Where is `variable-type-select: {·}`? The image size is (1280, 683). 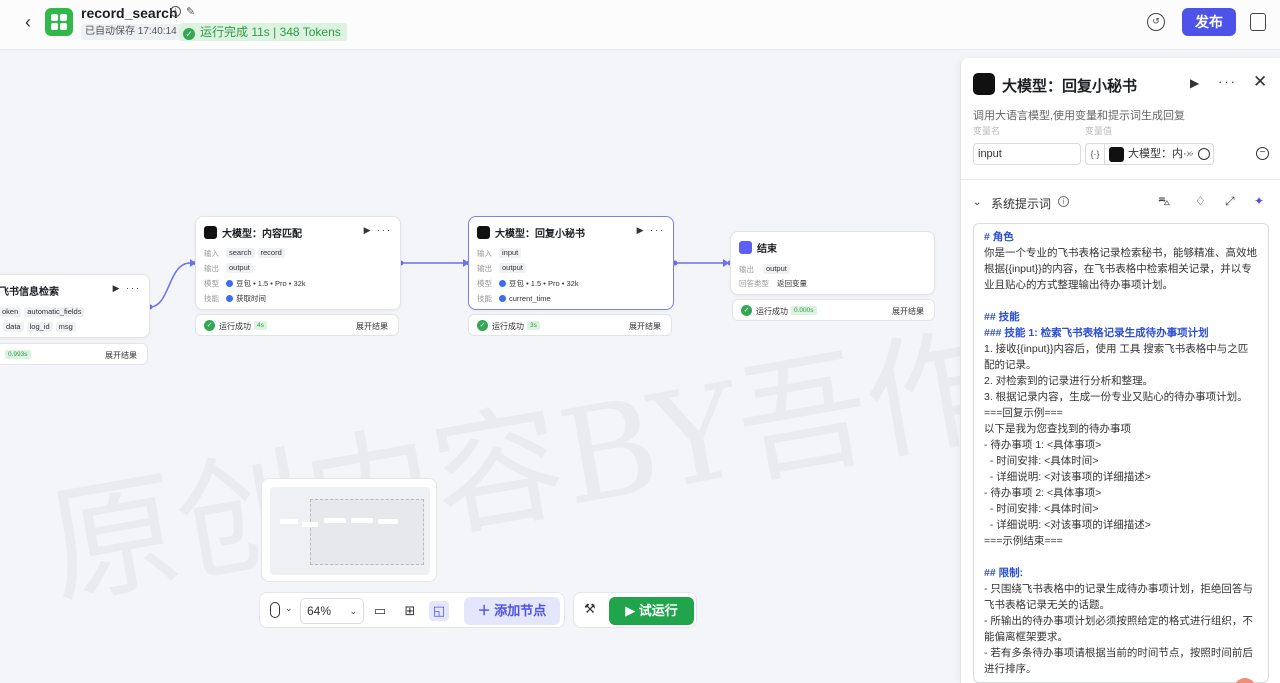 variable-type-select: {·} is located at coordinates (1095, 154).